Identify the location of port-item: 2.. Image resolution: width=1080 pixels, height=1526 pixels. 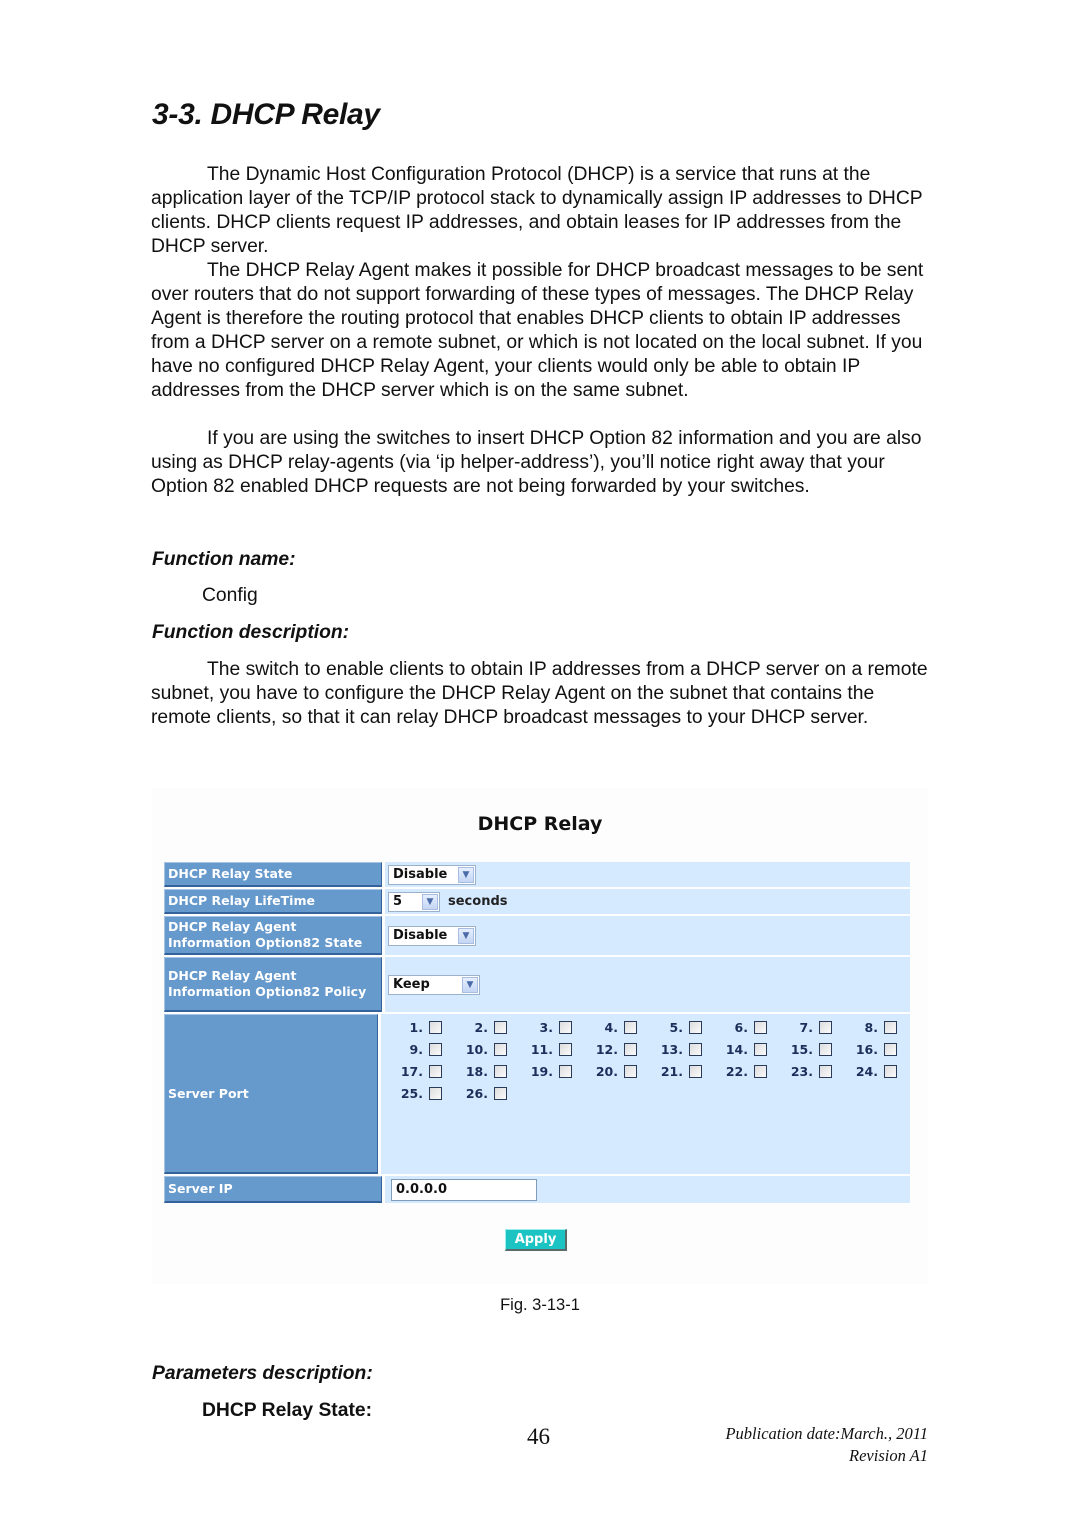
(481, 1027).